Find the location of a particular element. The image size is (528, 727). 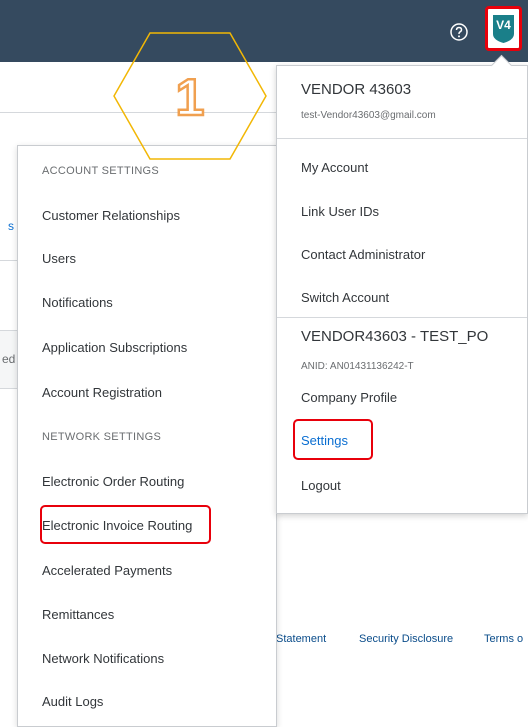

highlight-electronic-invoice-routing is located at coordinates (125, 524).